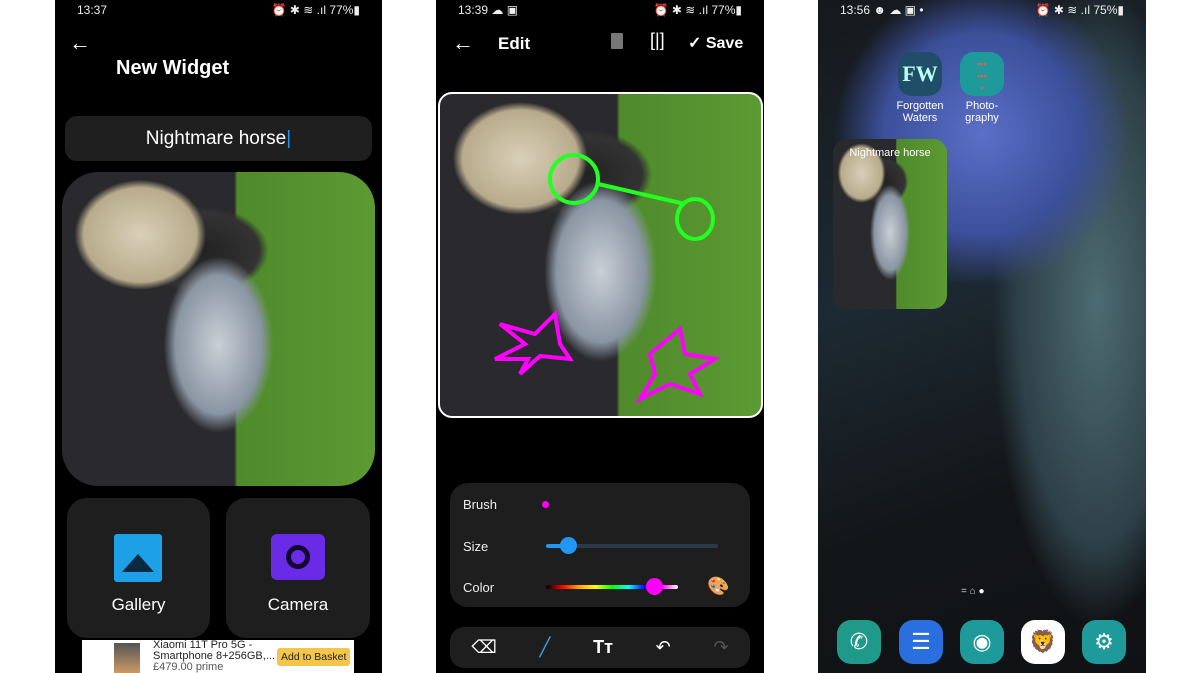 The image size is (1200, 673). Describe the element at coordinates (859, 642) in the screenshot. I see `phone-icon: ✆` at that location.